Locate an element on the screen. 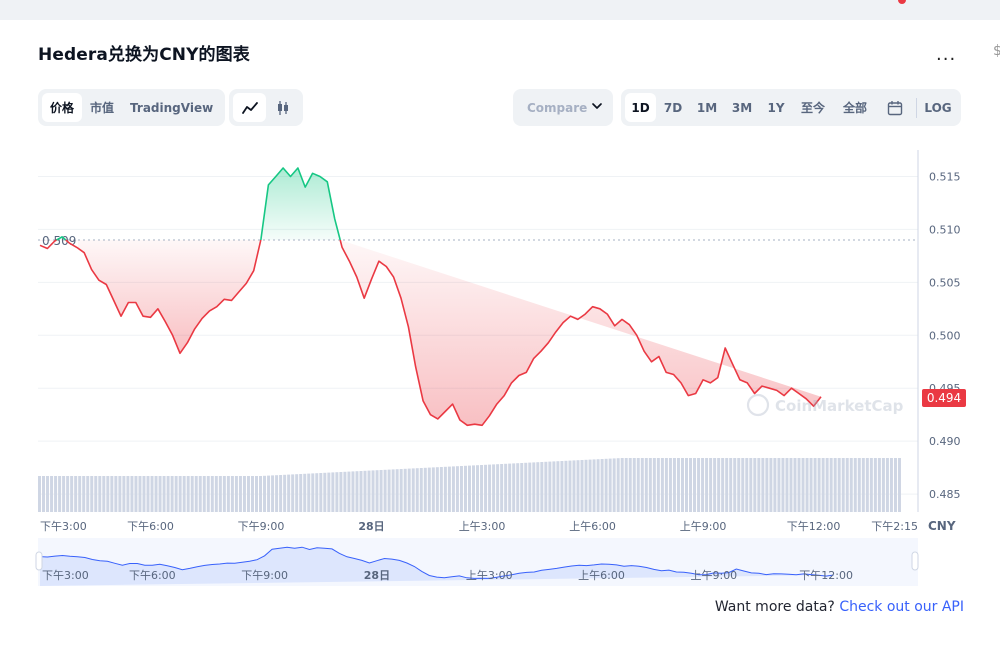 This screenshot has width=1000, height=650. watermark-text: CoinMarketCap is located at coordinates (839, 406).